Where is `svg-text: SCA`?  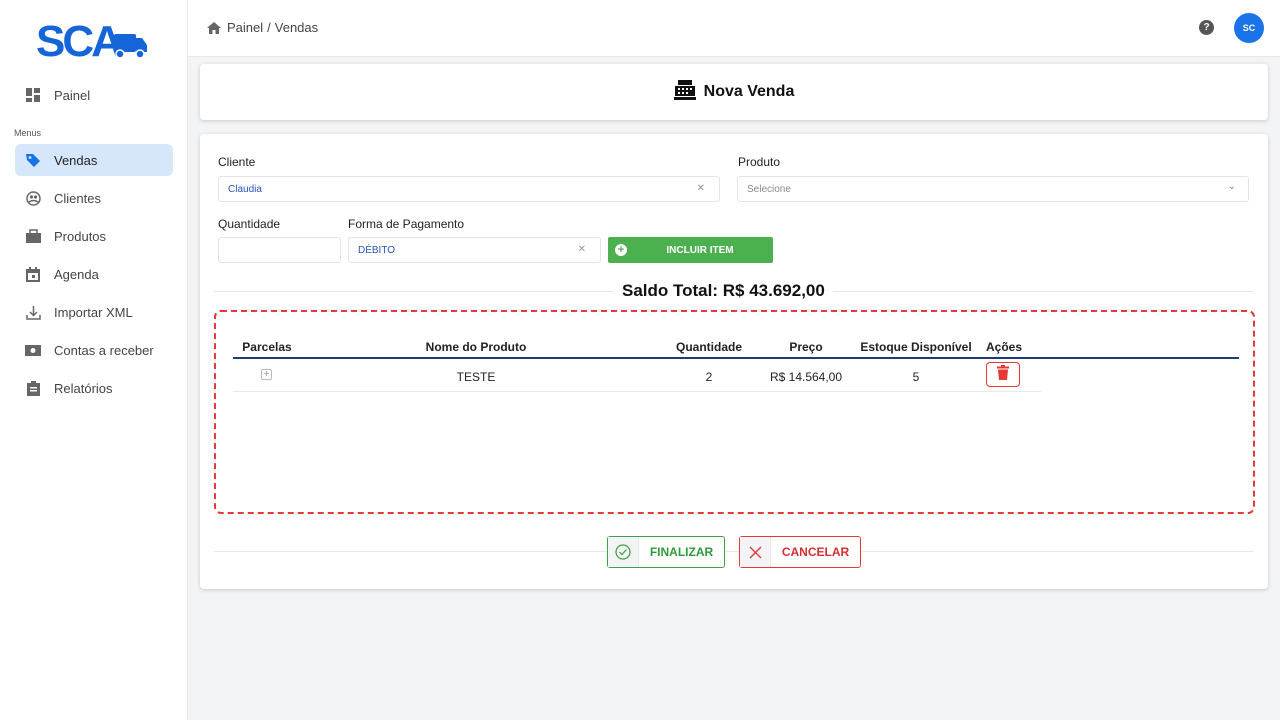
svg-text: SCA is located at coordinates (79, 39).